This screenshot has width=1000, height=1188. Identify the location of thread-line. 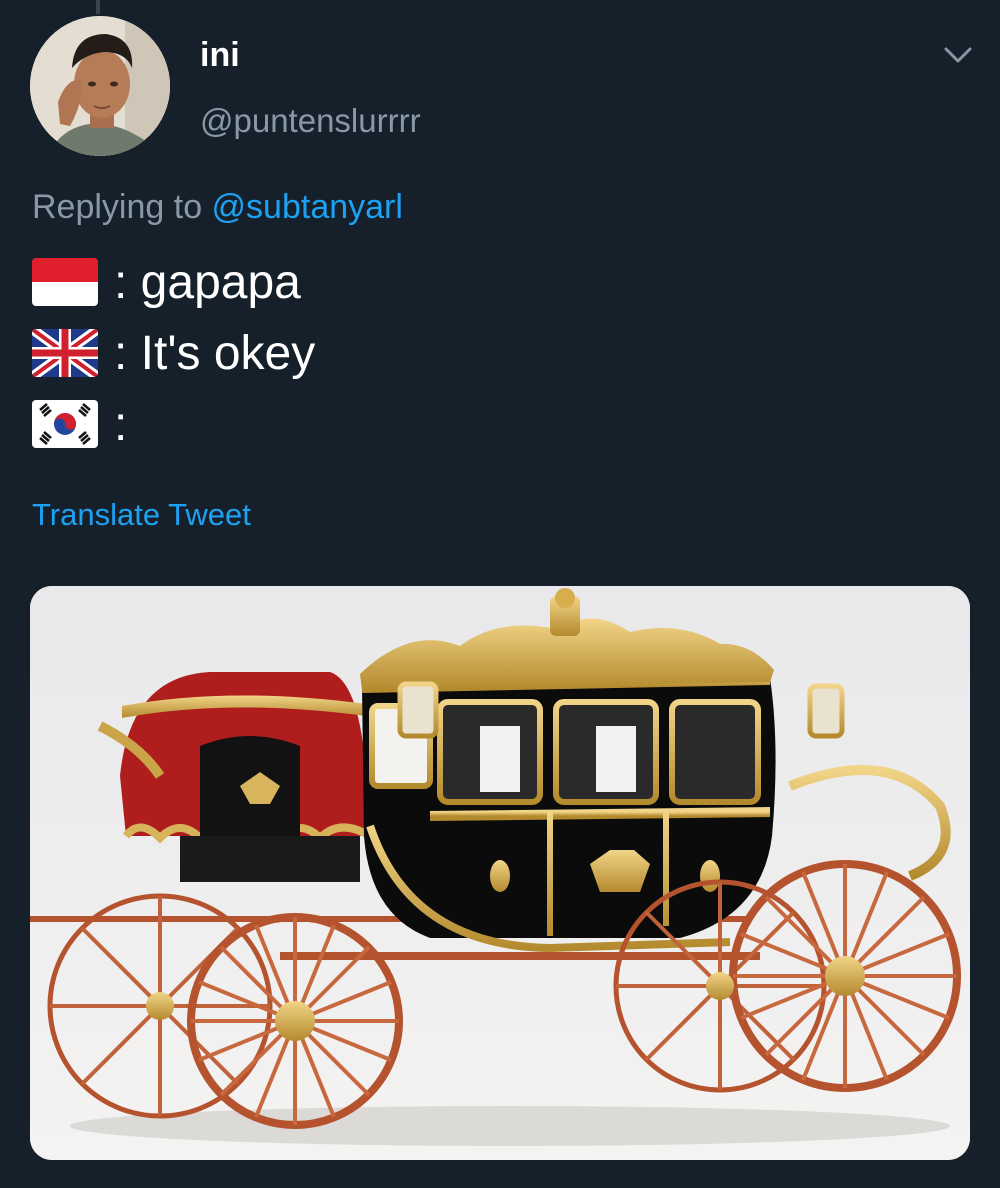
(98, 7).